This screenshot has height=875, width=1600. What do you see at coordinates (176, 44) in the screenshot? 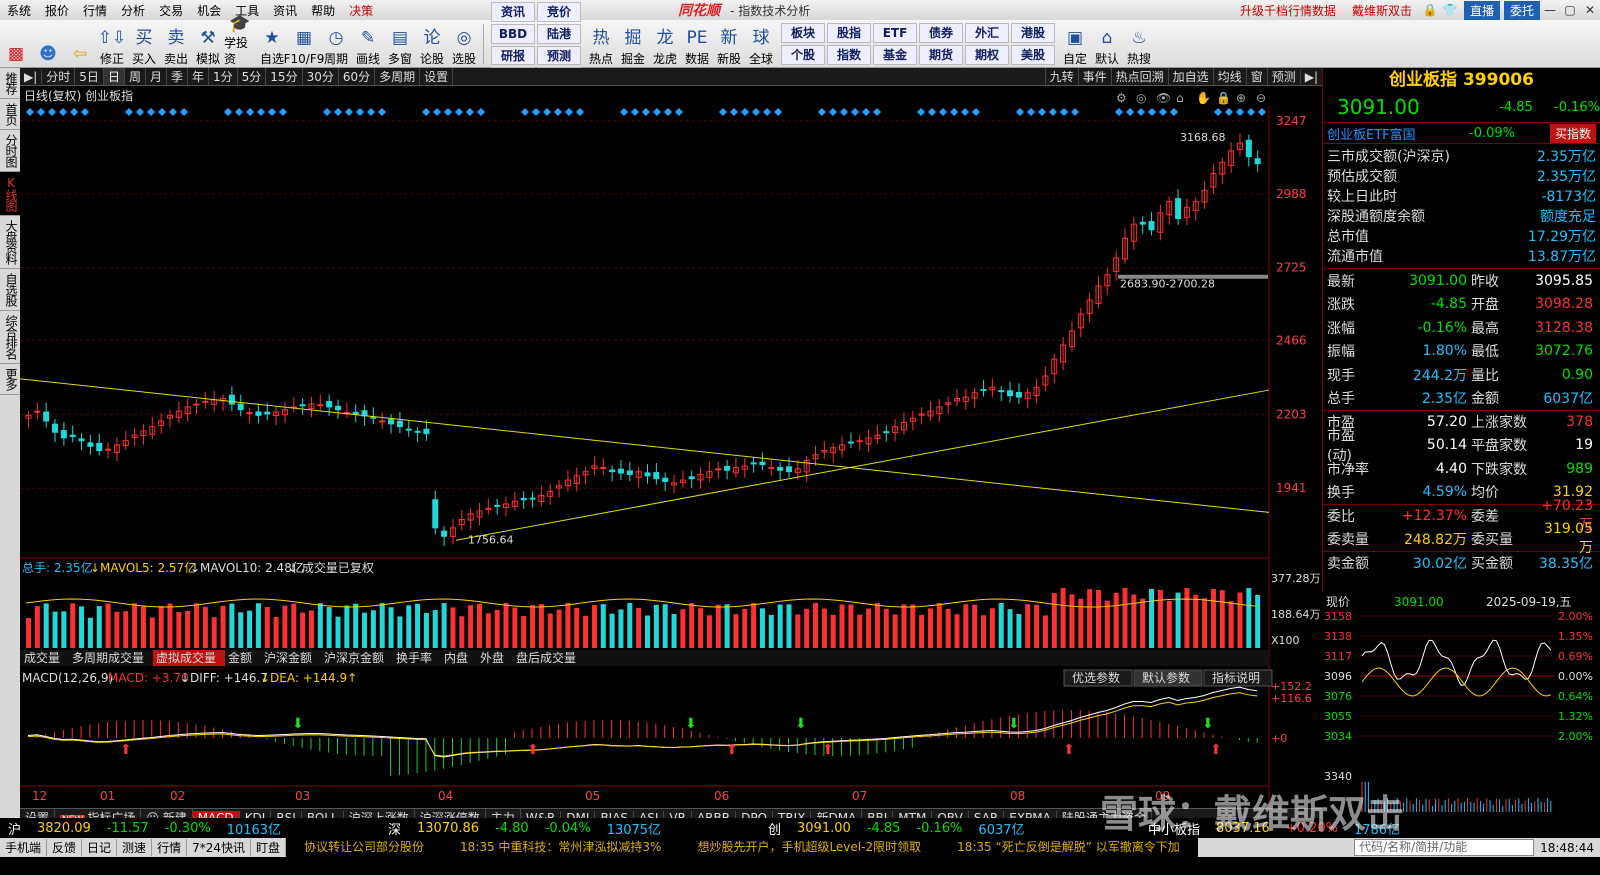
I see `toolbar-button-2: 卖卖出` at bounding box center [176, 44].